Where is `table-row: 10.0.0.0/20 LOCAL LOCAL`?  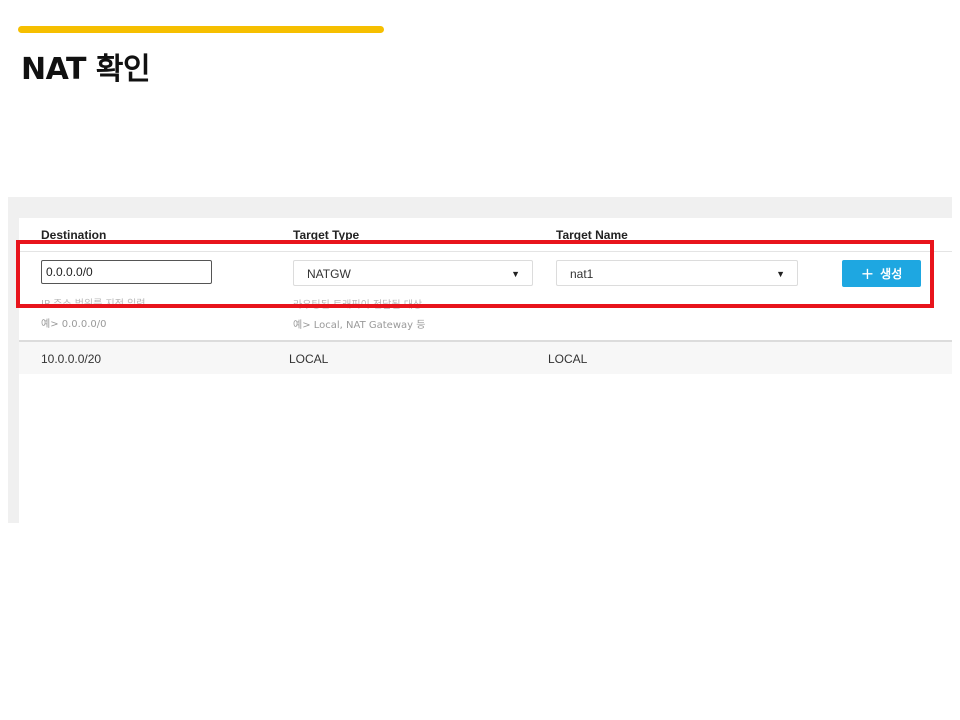 table-row: 10.0.0.0/20 LOCAL LOCAL is located at coordinates (485, 358).